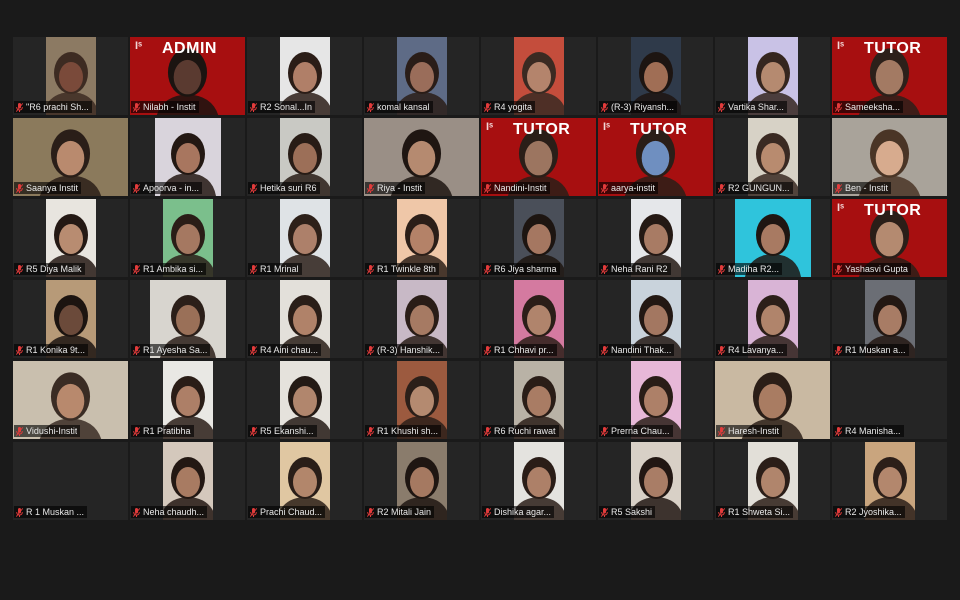 Image resolution: width=960 pixels, height=600 pixels. Describe the element at coordinates (538, 157) in the screenshot. I see `participant-tile: Iˢ TUTOR Nandini-Instit` at that location.